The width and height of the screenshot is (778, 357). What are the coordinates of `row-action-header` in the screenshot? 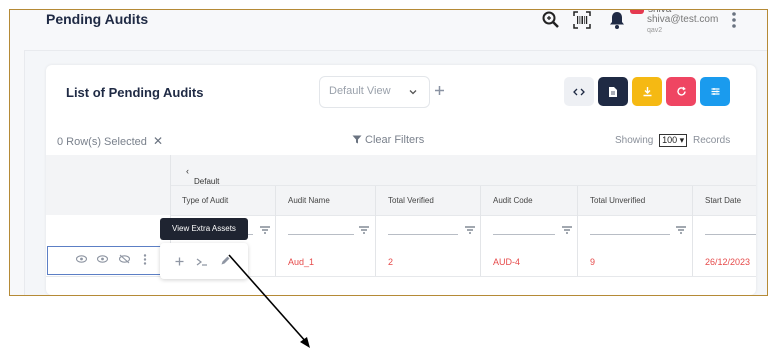 It's located at (108, 185).